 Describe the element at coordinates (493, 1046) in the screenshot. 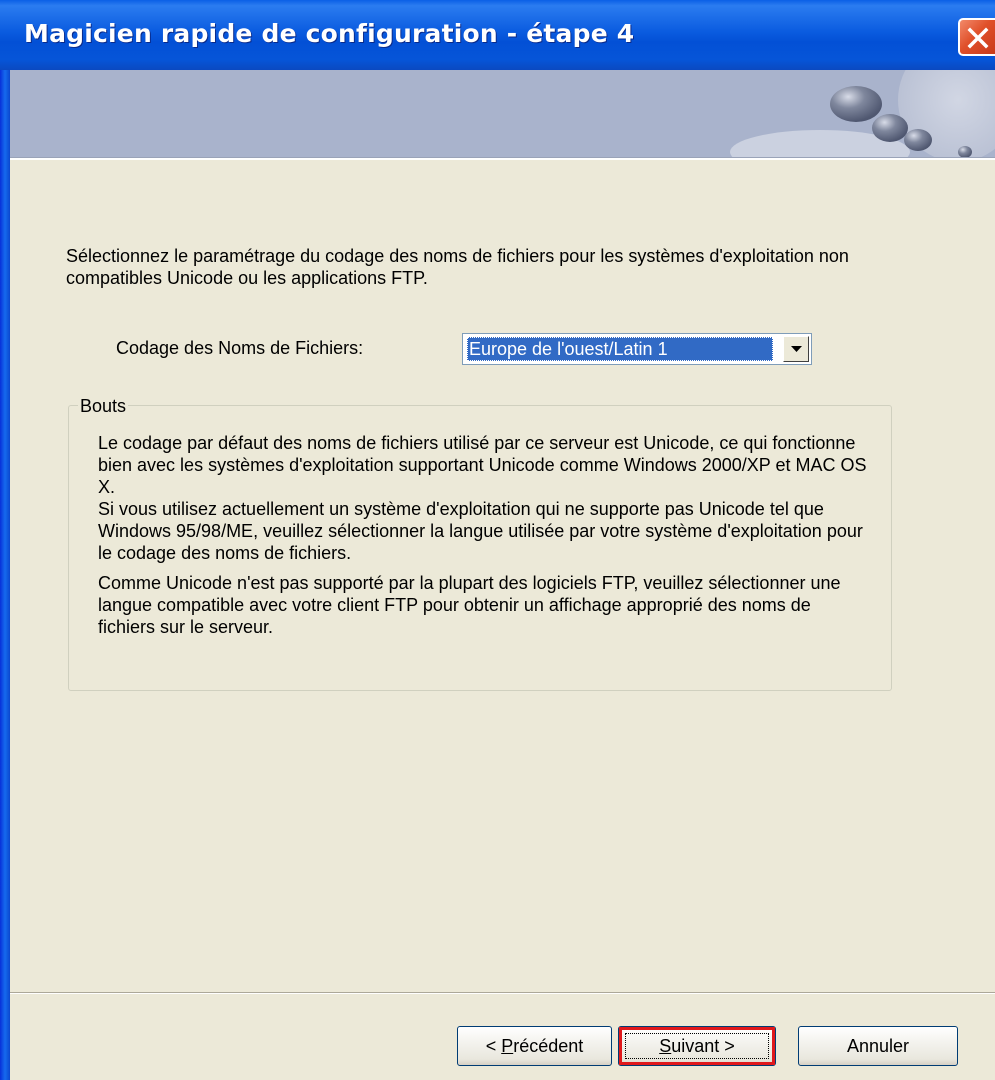

I see `previous-button-prefix: <` at that location.